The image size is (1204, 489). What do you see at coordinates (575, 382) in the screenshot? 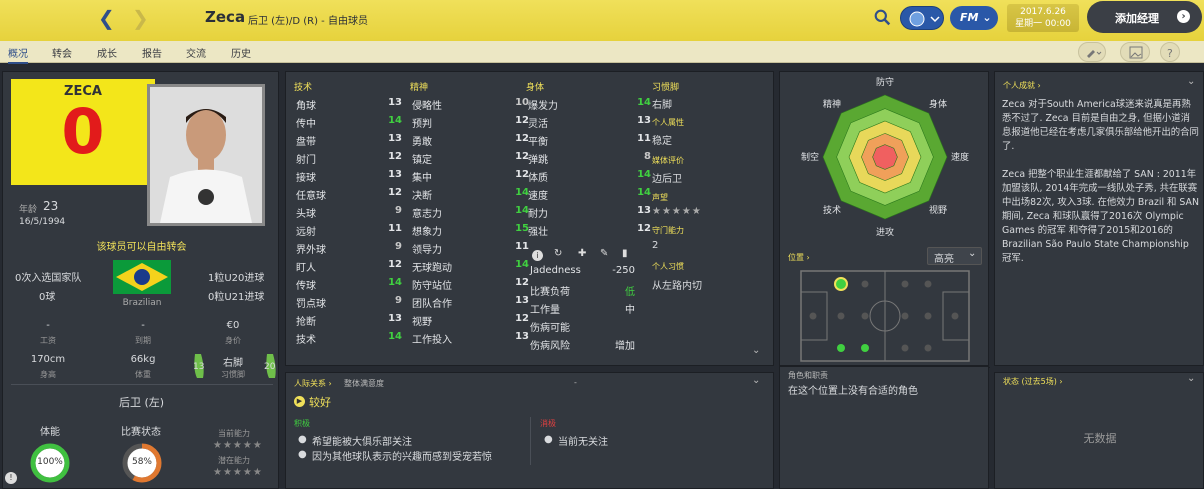
I see `satisfaction-dash: -` at bounding box center [575, 382].